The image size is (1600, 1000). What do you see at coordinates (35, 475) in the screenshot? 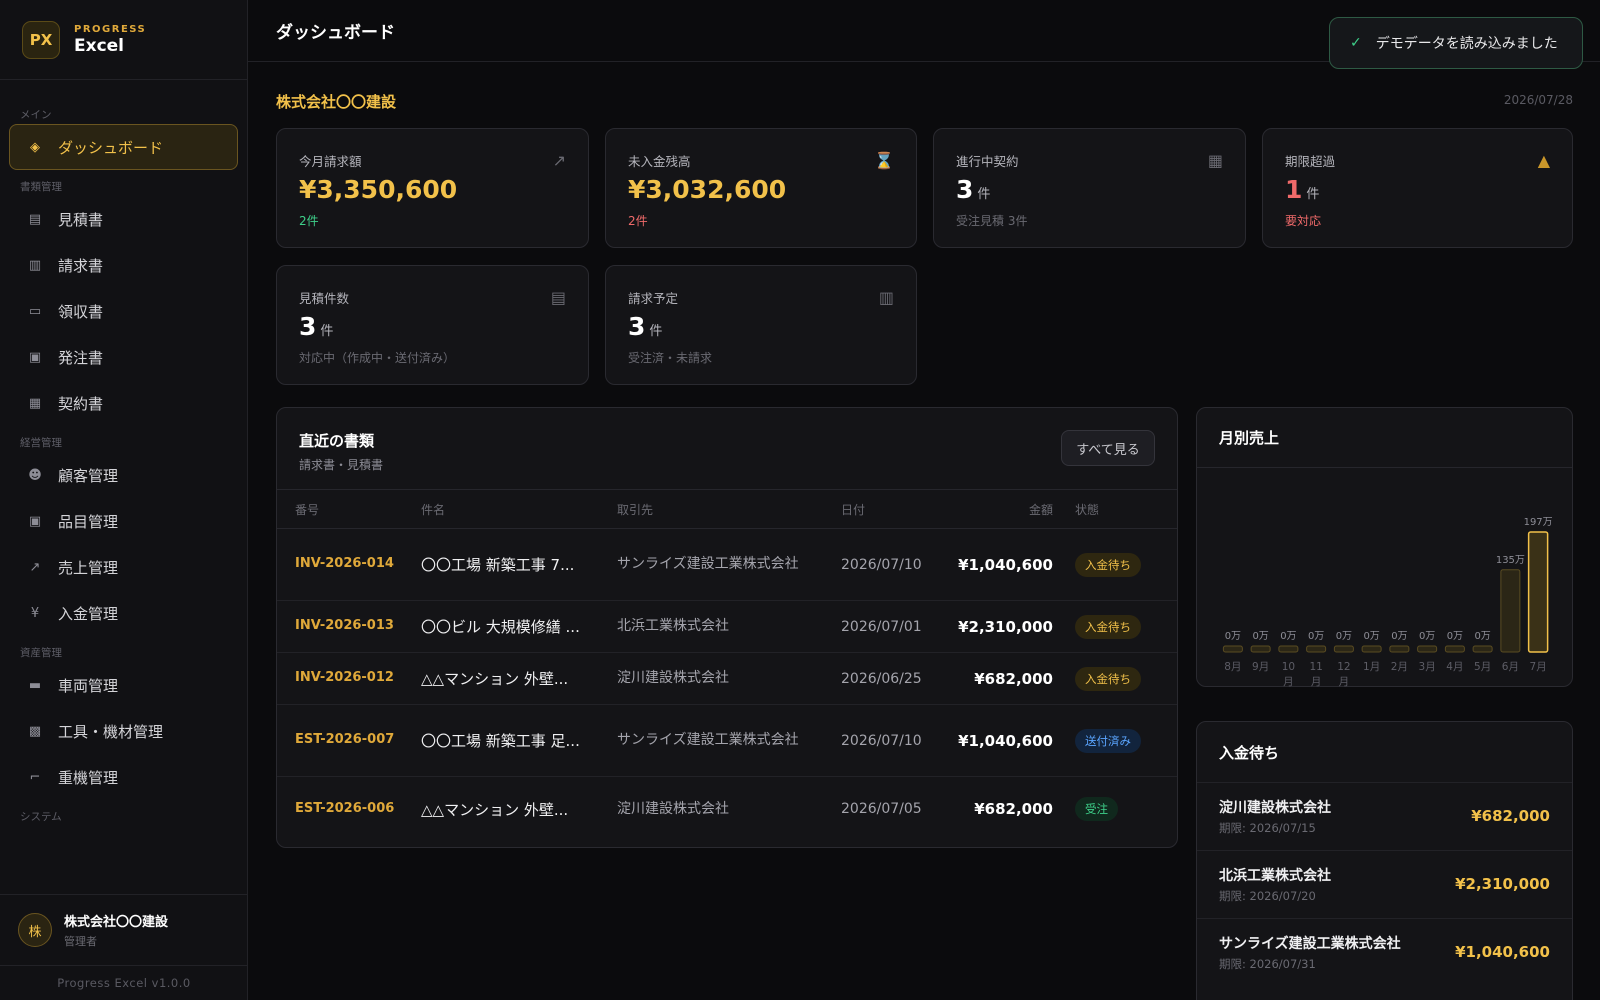
I see `nav-icon: ☻` at bounding box center [35, 475].